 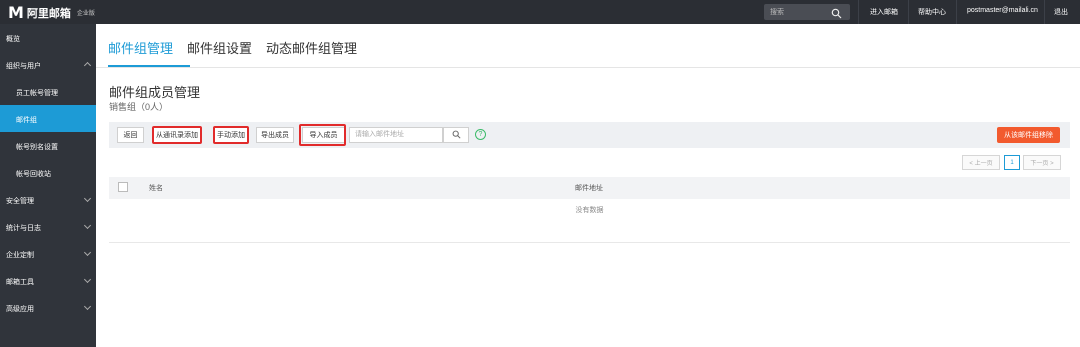 What do you see at coordinates (884, 12) in the screenshot?
I see `enter-mailbox-link: 进入邮箱` at bounding box center [884, 12].